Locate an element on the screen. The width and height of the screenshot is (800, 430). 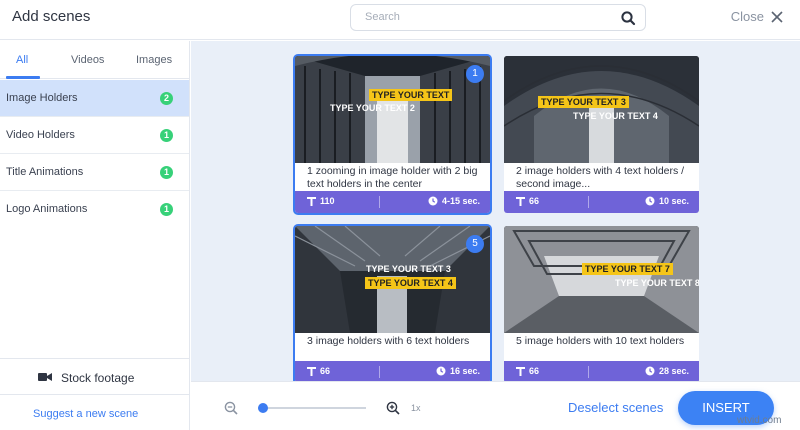
scene-duration: 28 sec. is located at coordinates (667, 371).